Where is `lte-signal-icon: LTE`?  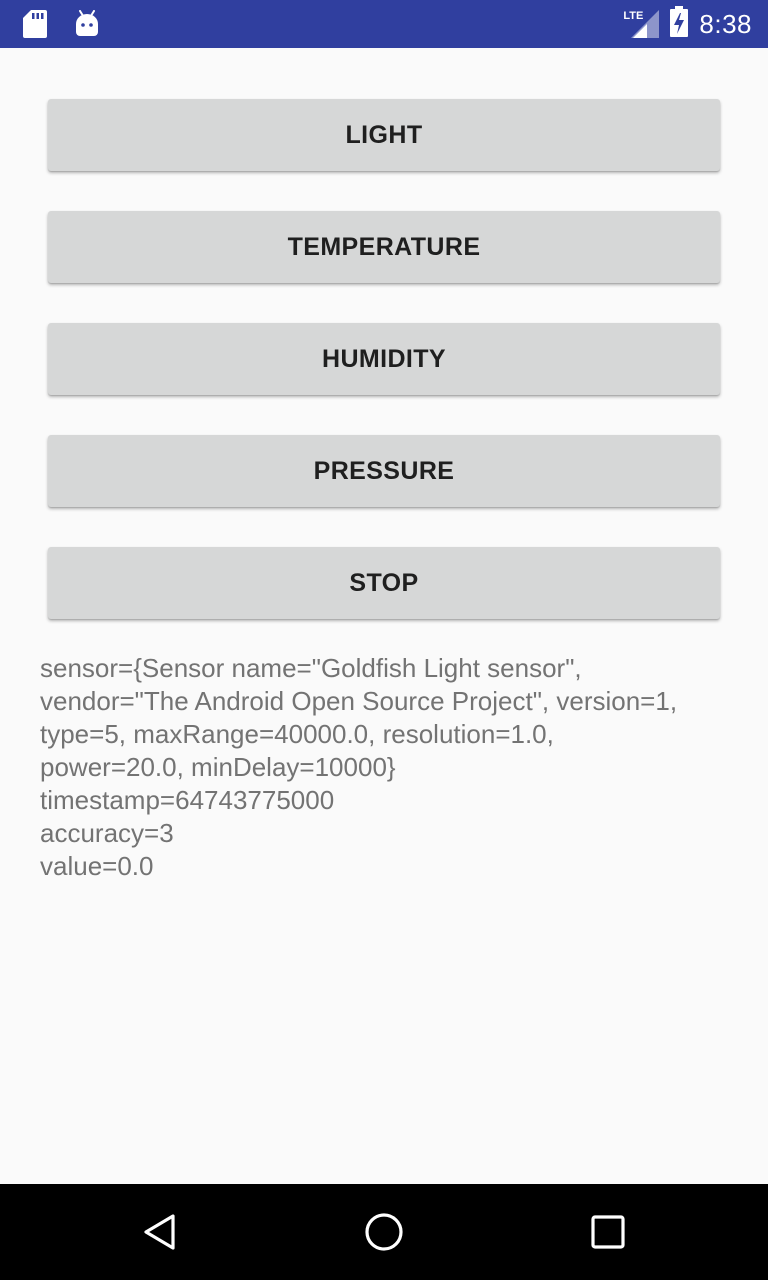 lte-signal-icon: LTE is located at coordinates (641, 24).